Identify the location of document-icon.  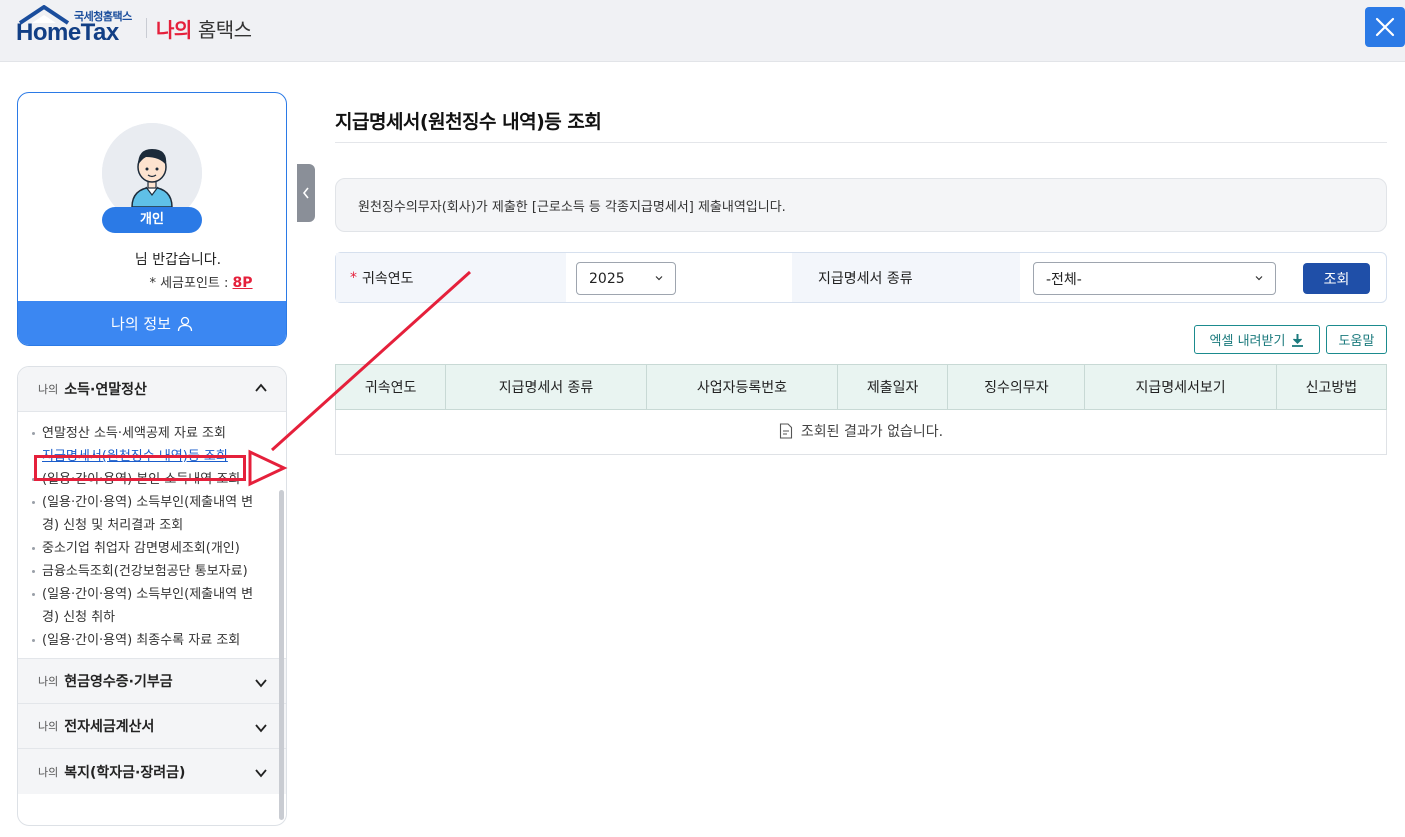
(785, 431).